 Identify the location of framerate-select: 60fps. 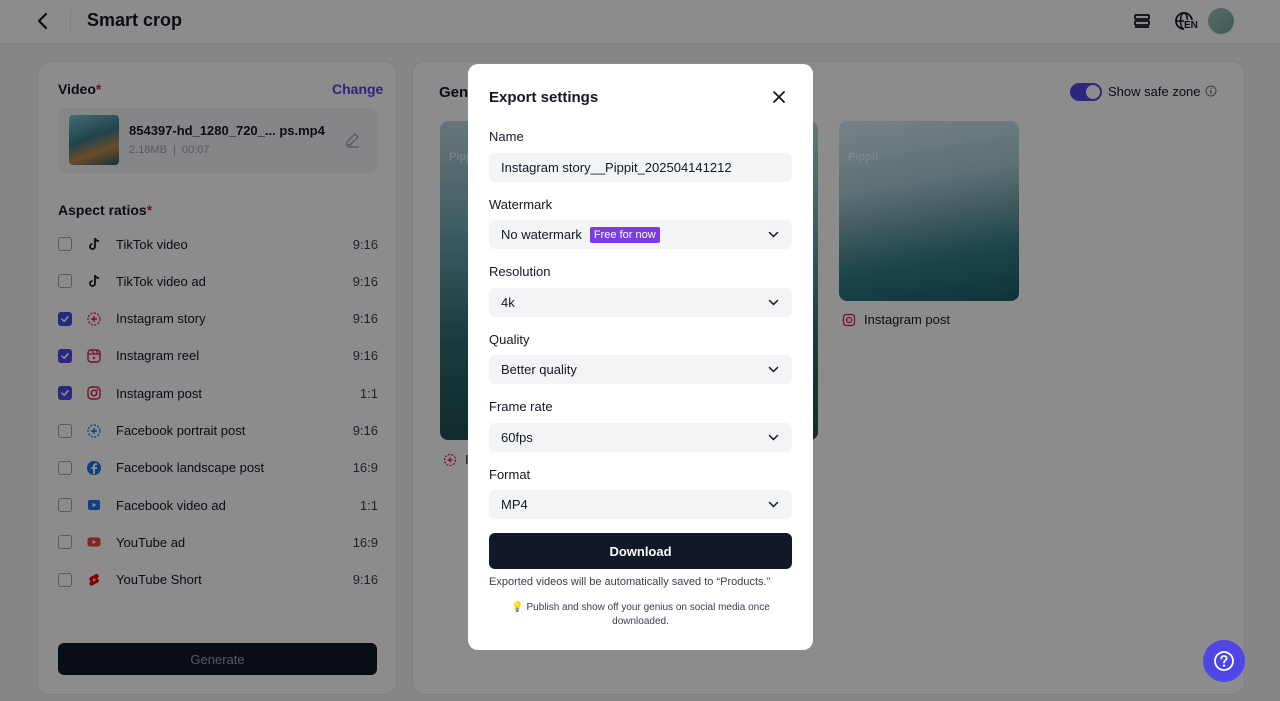
(640, 437).